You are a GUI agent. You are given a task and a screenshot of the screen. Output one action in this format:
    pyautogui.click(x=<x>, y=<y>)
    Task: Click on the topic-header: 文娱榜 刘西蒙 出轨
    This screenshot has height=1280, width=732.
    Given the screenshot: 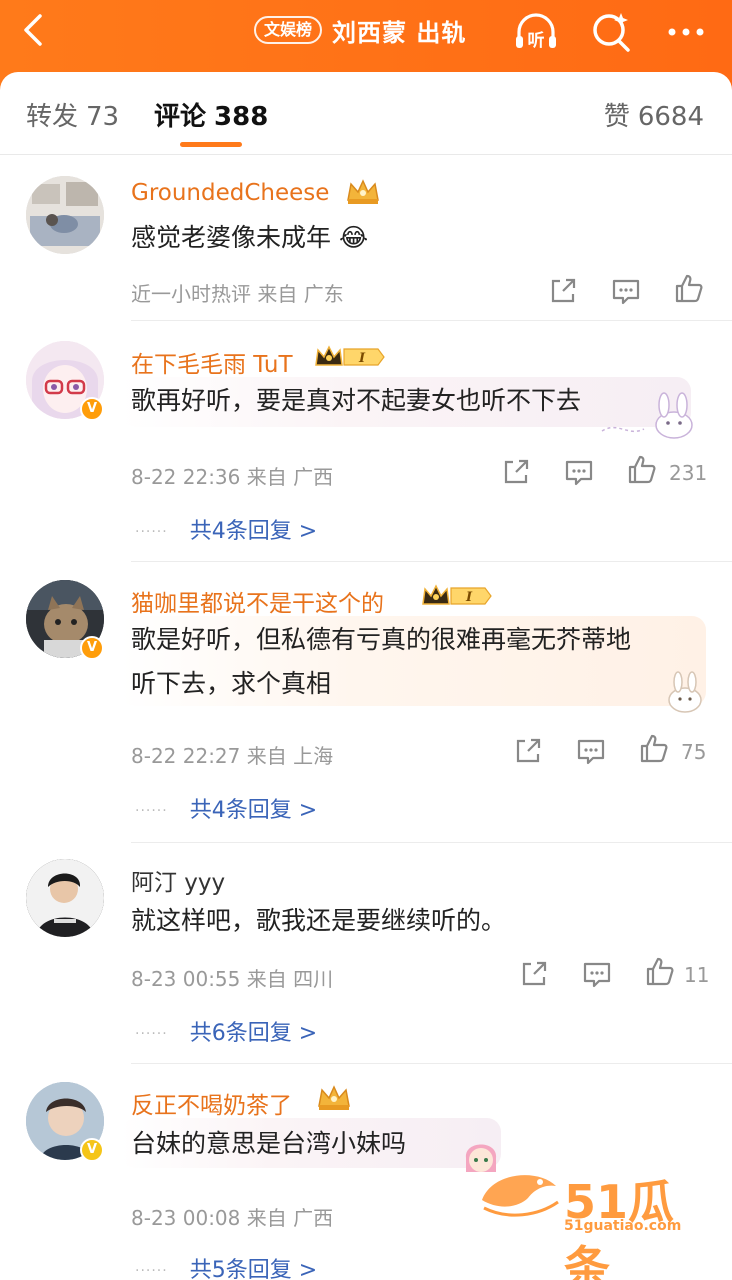 What is the action you would take?
    pyautogui.click(x=360, y=30)
    